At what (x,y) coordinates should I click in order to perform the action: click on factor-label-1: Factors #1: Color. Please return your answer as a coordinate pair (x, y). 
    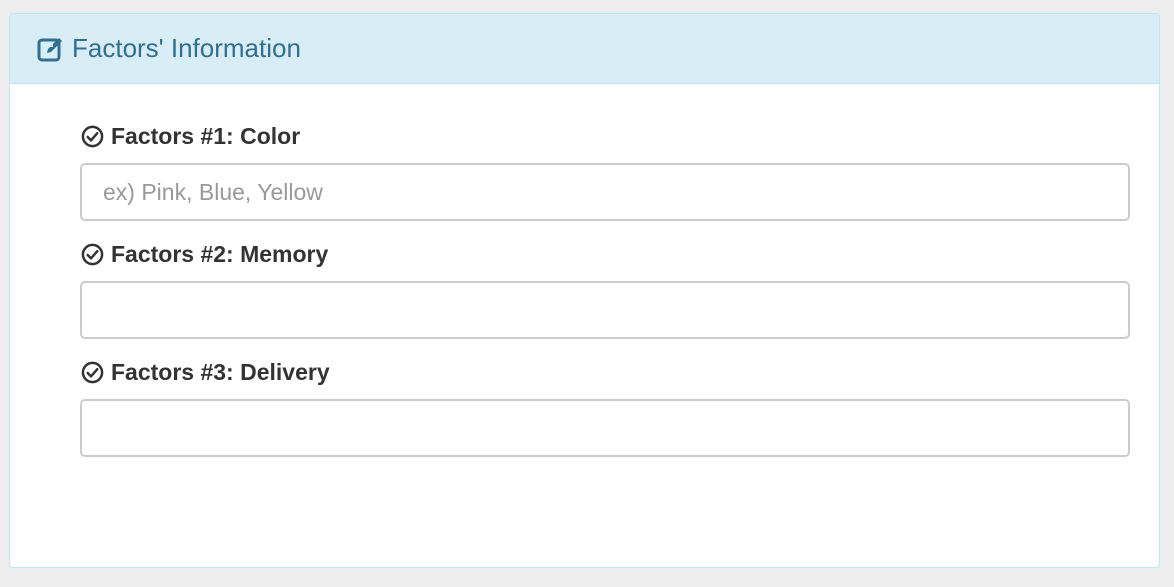
    Looking at the image, I should click on (604, 136).